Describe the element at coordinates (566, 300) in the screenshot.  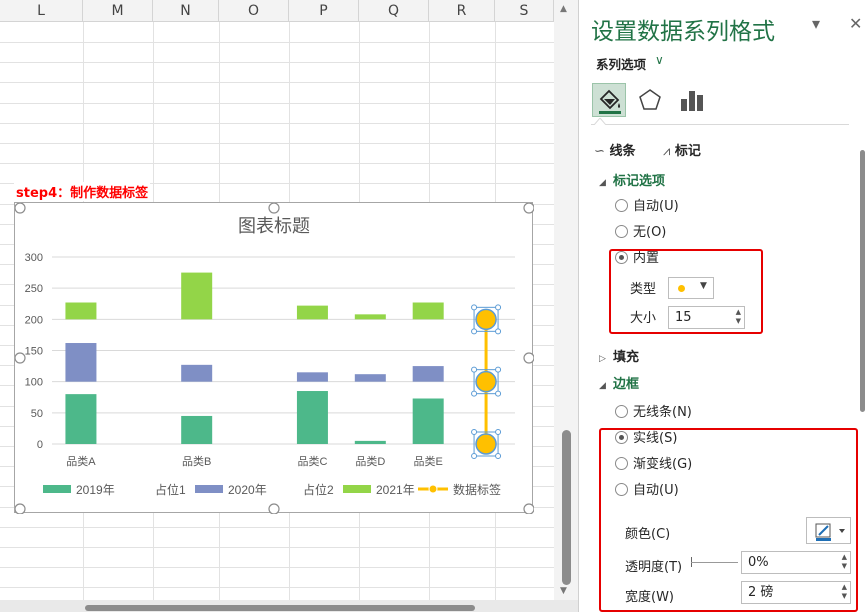
I see `vertical-scrollbar: ▲ ▼` at that location.